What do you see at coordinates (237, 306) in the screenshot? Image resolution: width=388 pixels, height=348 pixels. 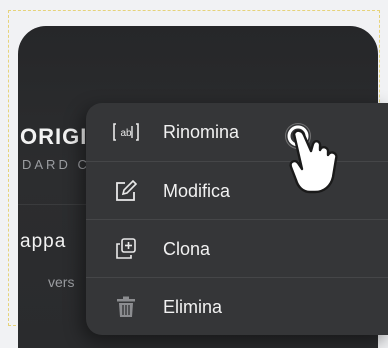 I see `menu-item-delete: Elimina` at bounding box center [237, 306].